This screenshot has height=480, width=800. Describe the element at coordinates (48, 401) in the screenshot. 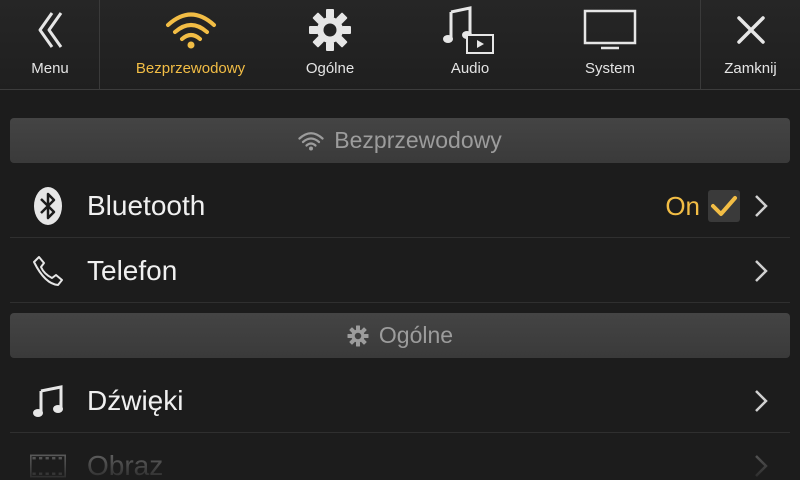

I see `music-note-icon` at that location.